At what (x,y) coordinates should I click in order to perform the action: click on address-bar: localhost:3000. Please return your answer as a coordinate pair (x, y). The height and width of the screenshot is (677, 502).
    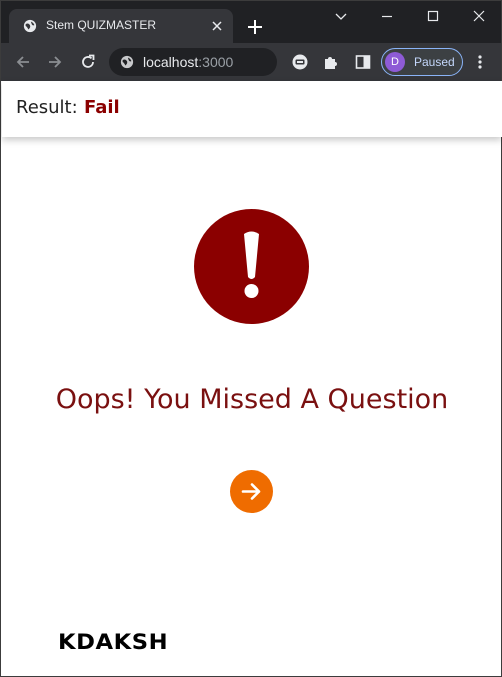
    Looking at the image, I should click on (193, 62).